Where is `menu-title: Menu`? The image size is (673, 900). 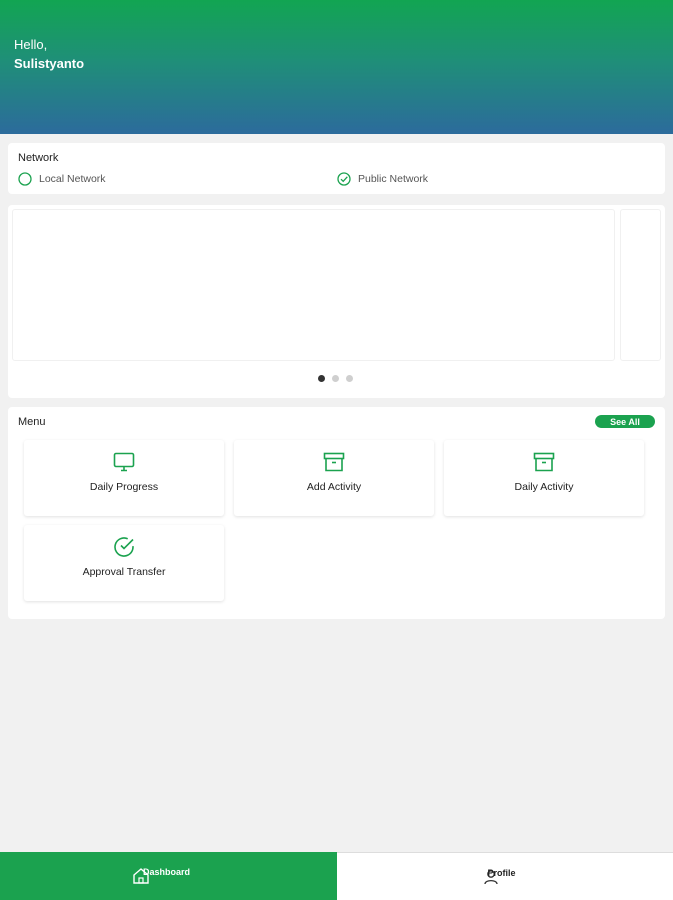 menu-title: Menu is located at coordinates (32, 422).